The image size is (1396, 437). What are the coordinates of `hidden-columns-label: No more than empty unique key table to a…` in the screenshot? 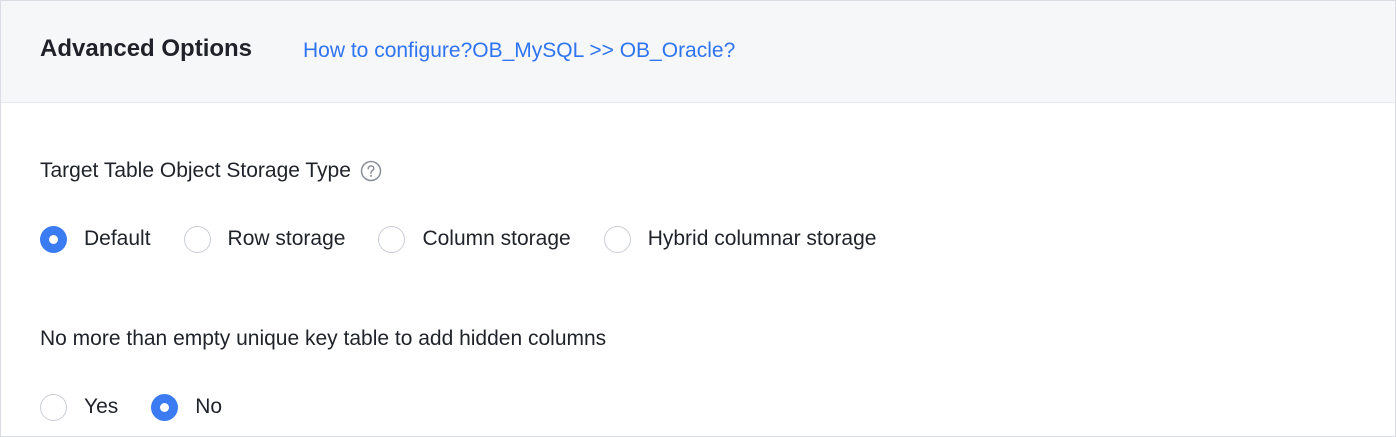 It's located at (323, 338).